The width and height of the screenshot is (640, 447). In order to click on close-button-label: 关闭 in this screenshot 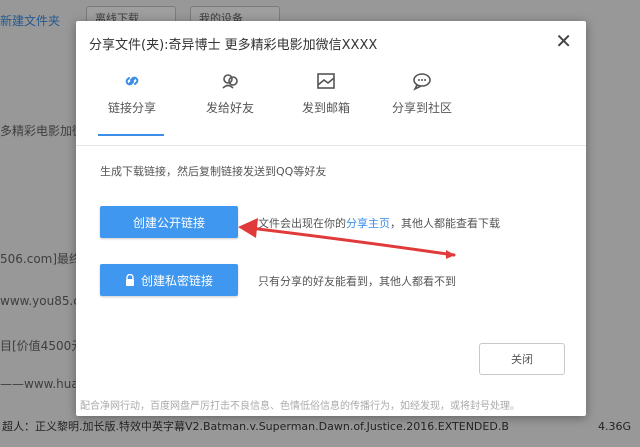, I will do `click(522, 359)`.